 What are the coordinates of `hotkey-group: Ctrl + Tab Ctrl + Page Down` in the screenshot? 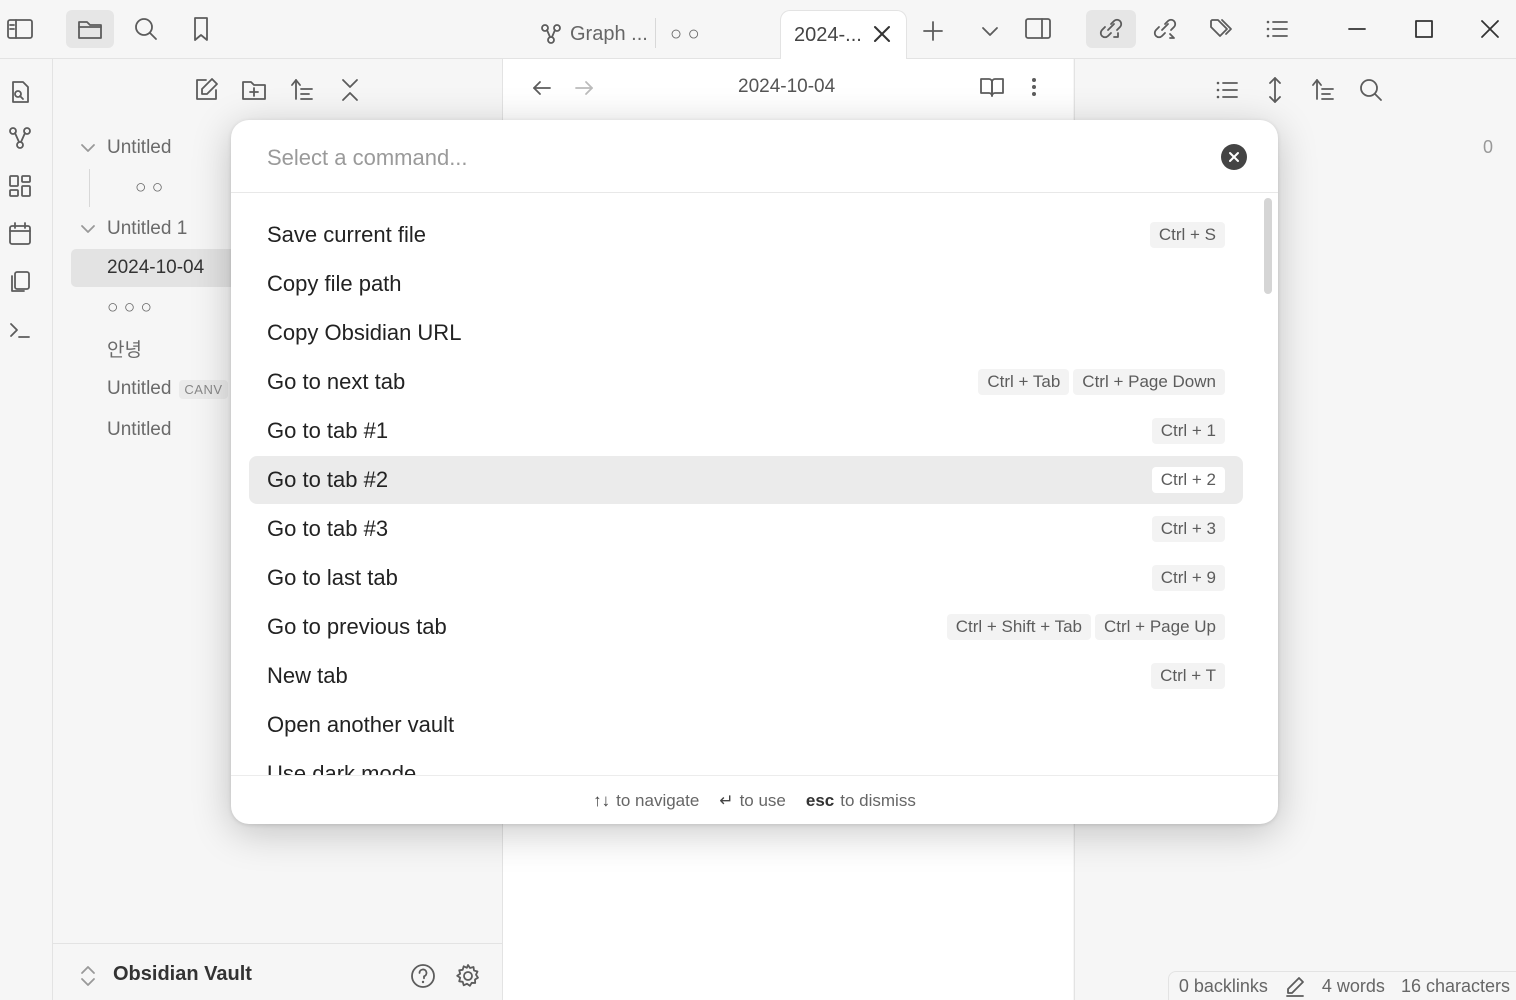 It's located at (1101, 382).